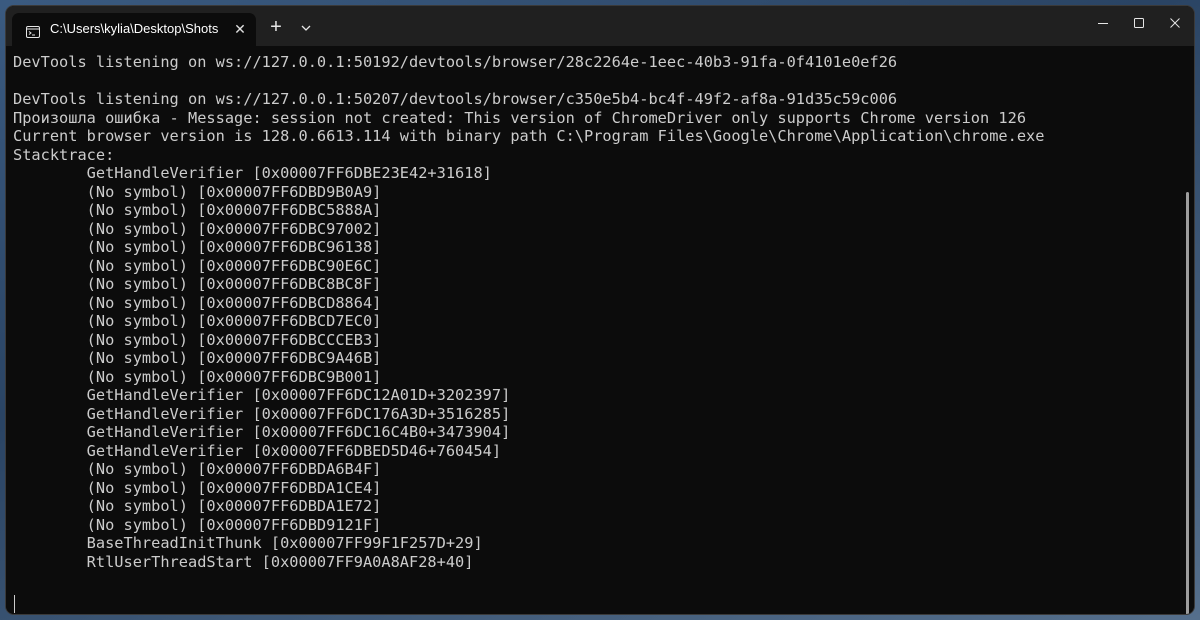 The height and width of the screenshot is (620, 1200). I want to click on terminal-line: (No symbol) [0x00007FF6DBCD8864], so click(197, 302).